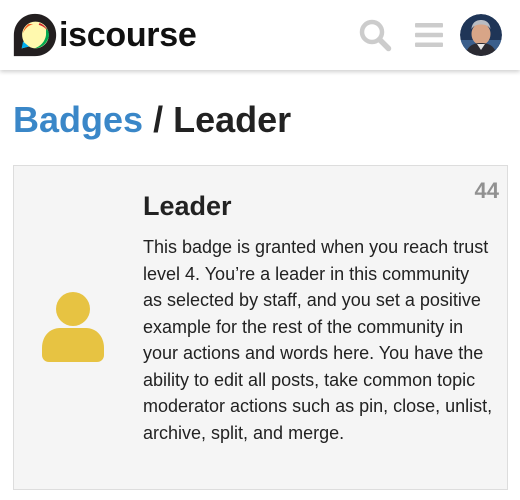 The image size is (520, 500). What do you see at coordinates (232, 119) in the screenshot?
I see `breadcrumb-current: Leader` at bounding box center [232, 119].